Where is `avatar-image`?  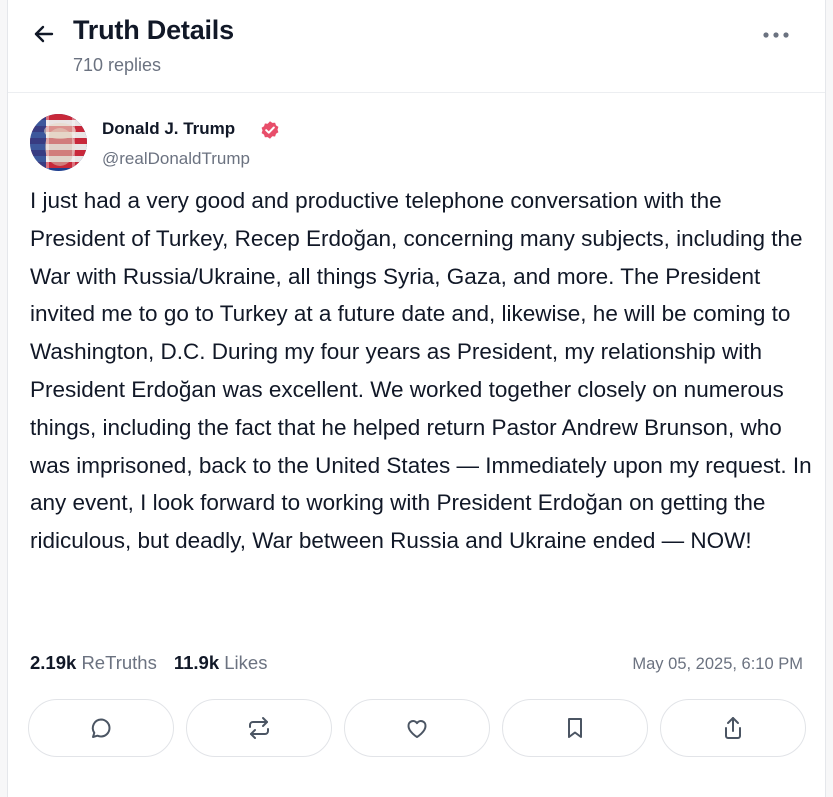
avatar-image is located at coordinates (58, 142).